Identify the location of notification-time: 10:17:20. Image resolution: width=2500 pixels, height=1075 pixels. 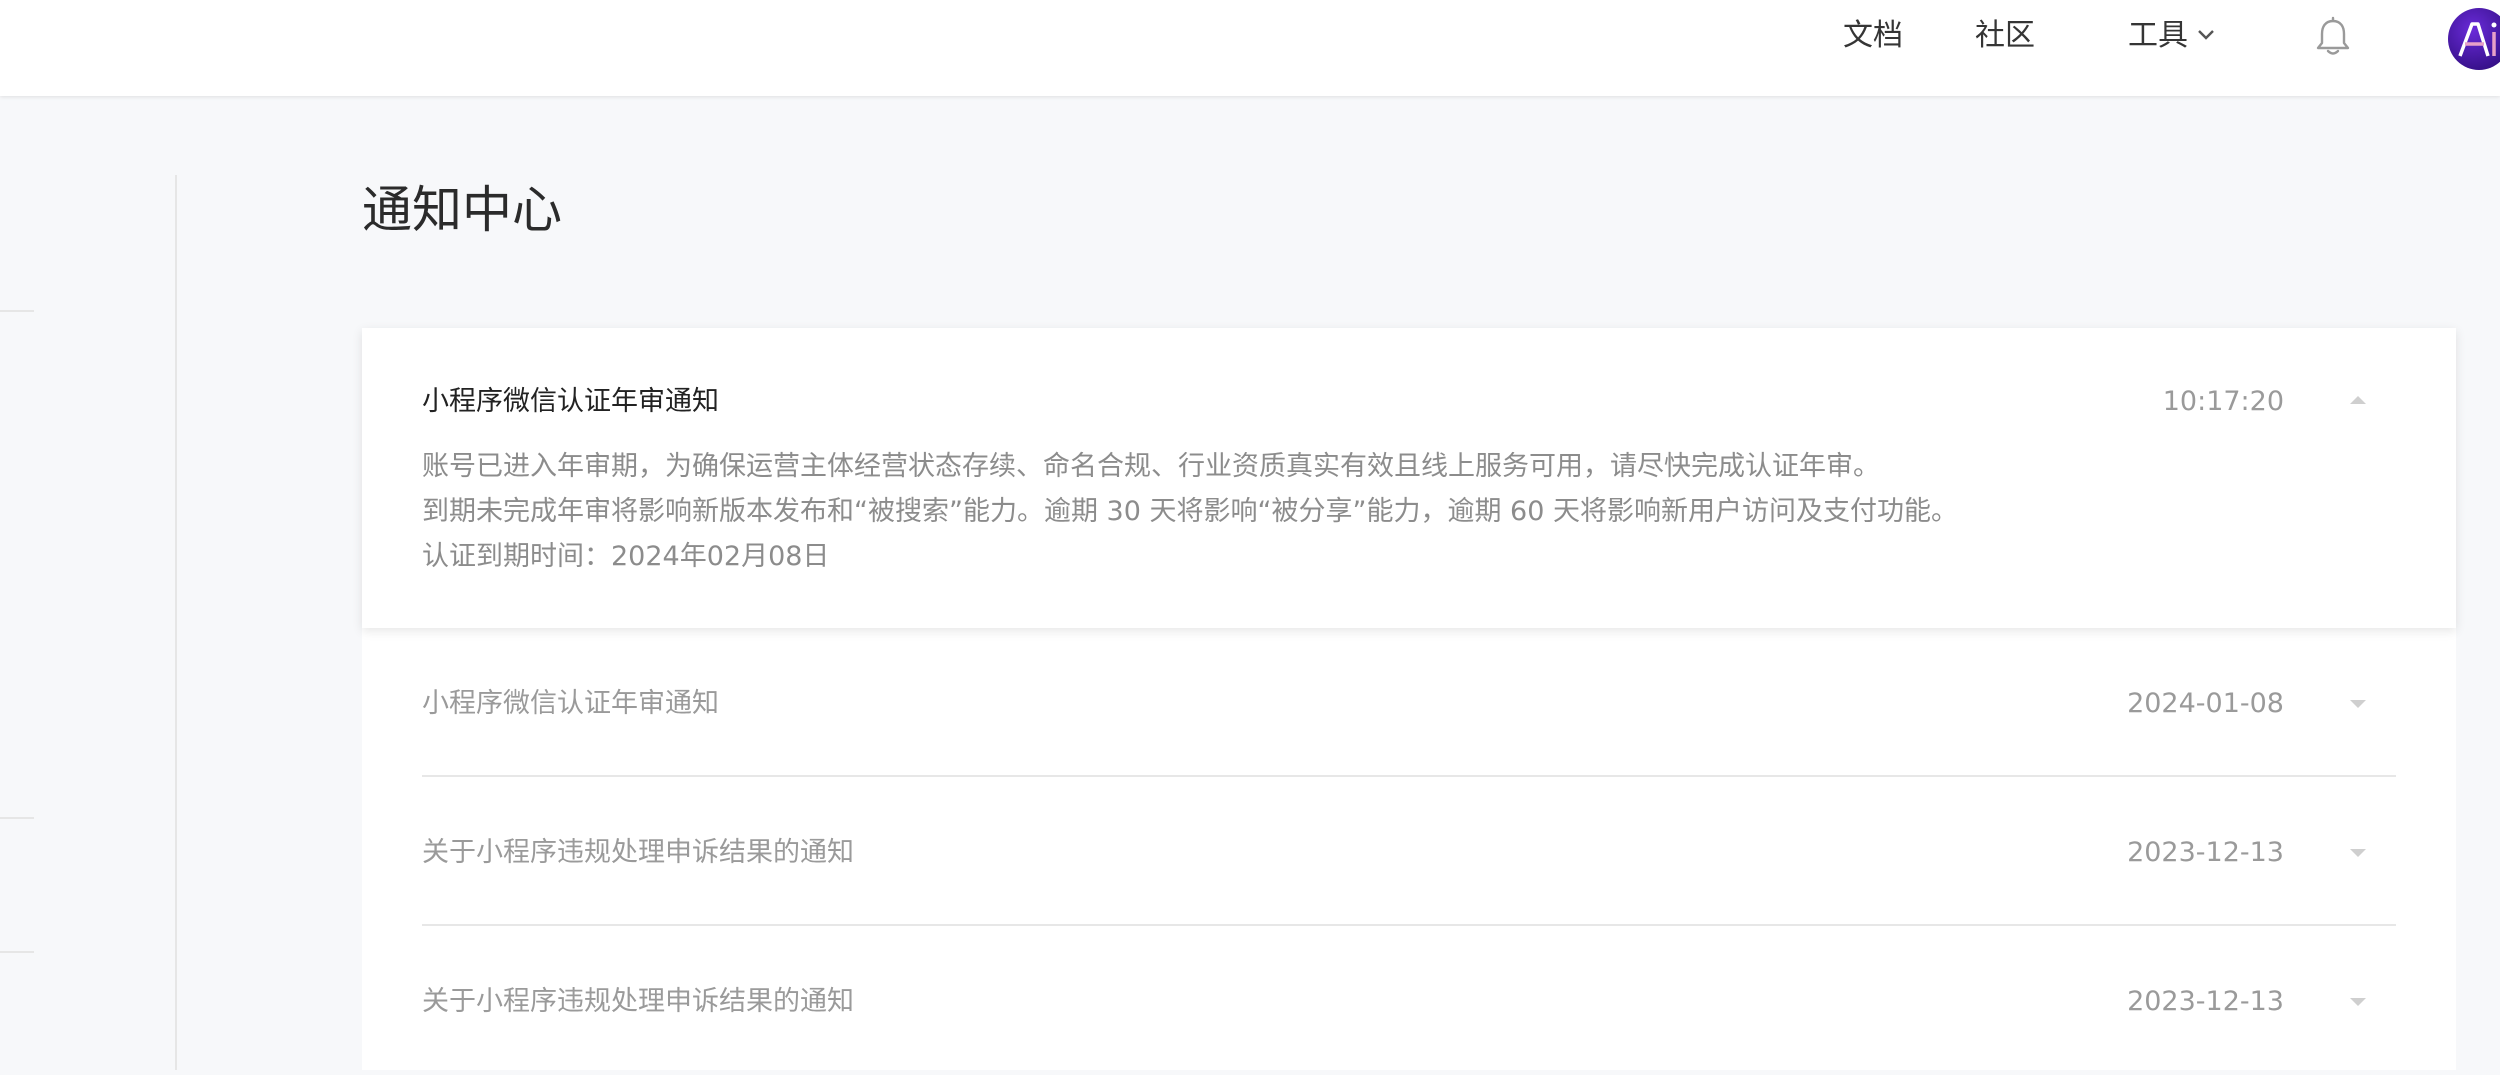
(2223, 401).